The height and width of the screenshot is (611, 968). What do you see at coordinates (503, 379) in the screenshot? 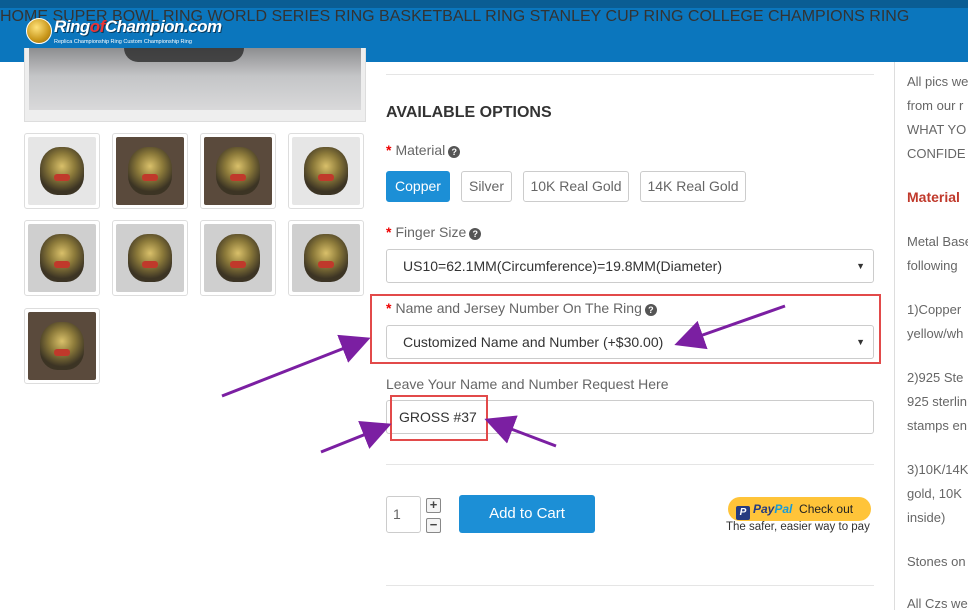
I see `annotation-arrows` at bounding box center [503, 379].